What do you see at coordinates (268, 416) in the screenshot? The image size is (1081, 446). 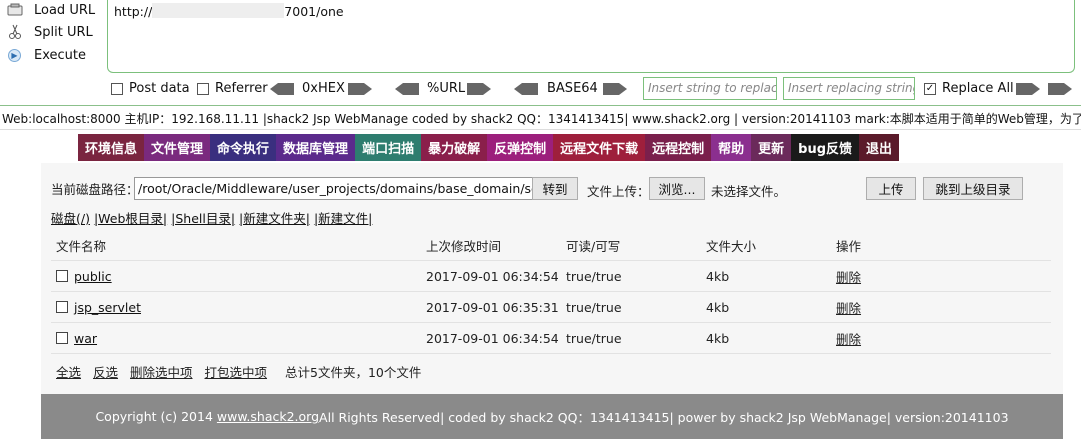 I see `footer-site-link: www.shack2.org` at bounding box center [268, 416].